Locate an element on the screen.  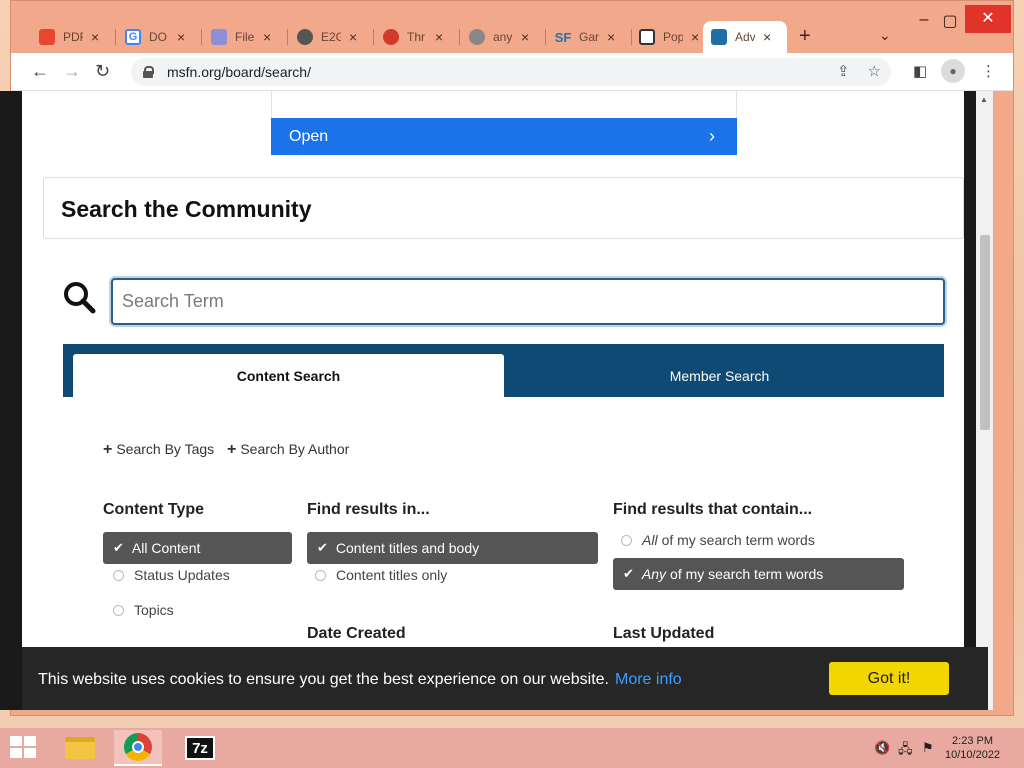
thread-icon is located at coordinates (391, 37).